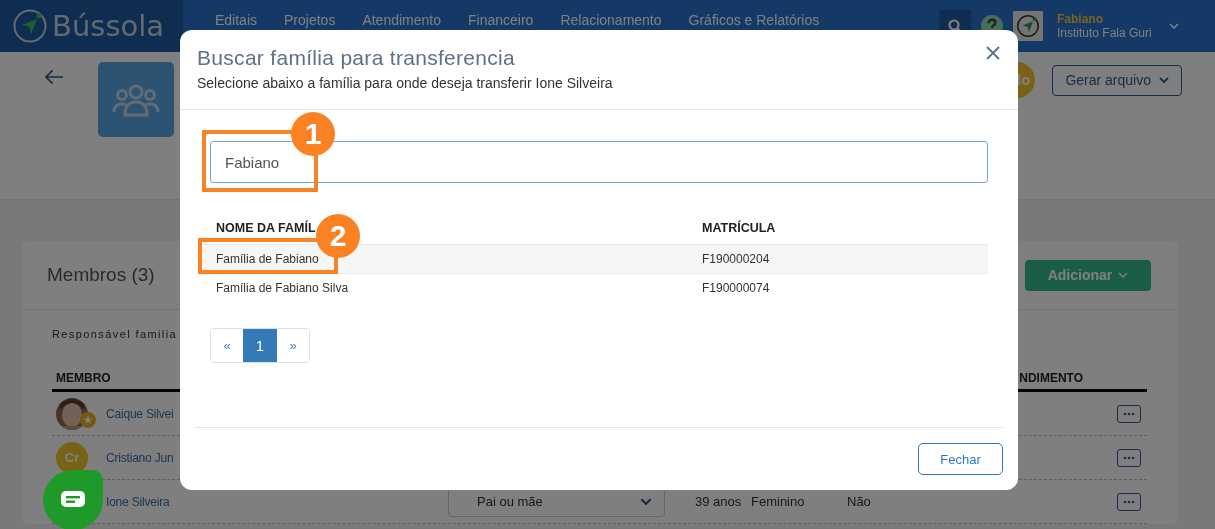  Describe the element at coordinates (1117, 80) in the screenshot. I see `export-button: Gerar arquivo` at that location.